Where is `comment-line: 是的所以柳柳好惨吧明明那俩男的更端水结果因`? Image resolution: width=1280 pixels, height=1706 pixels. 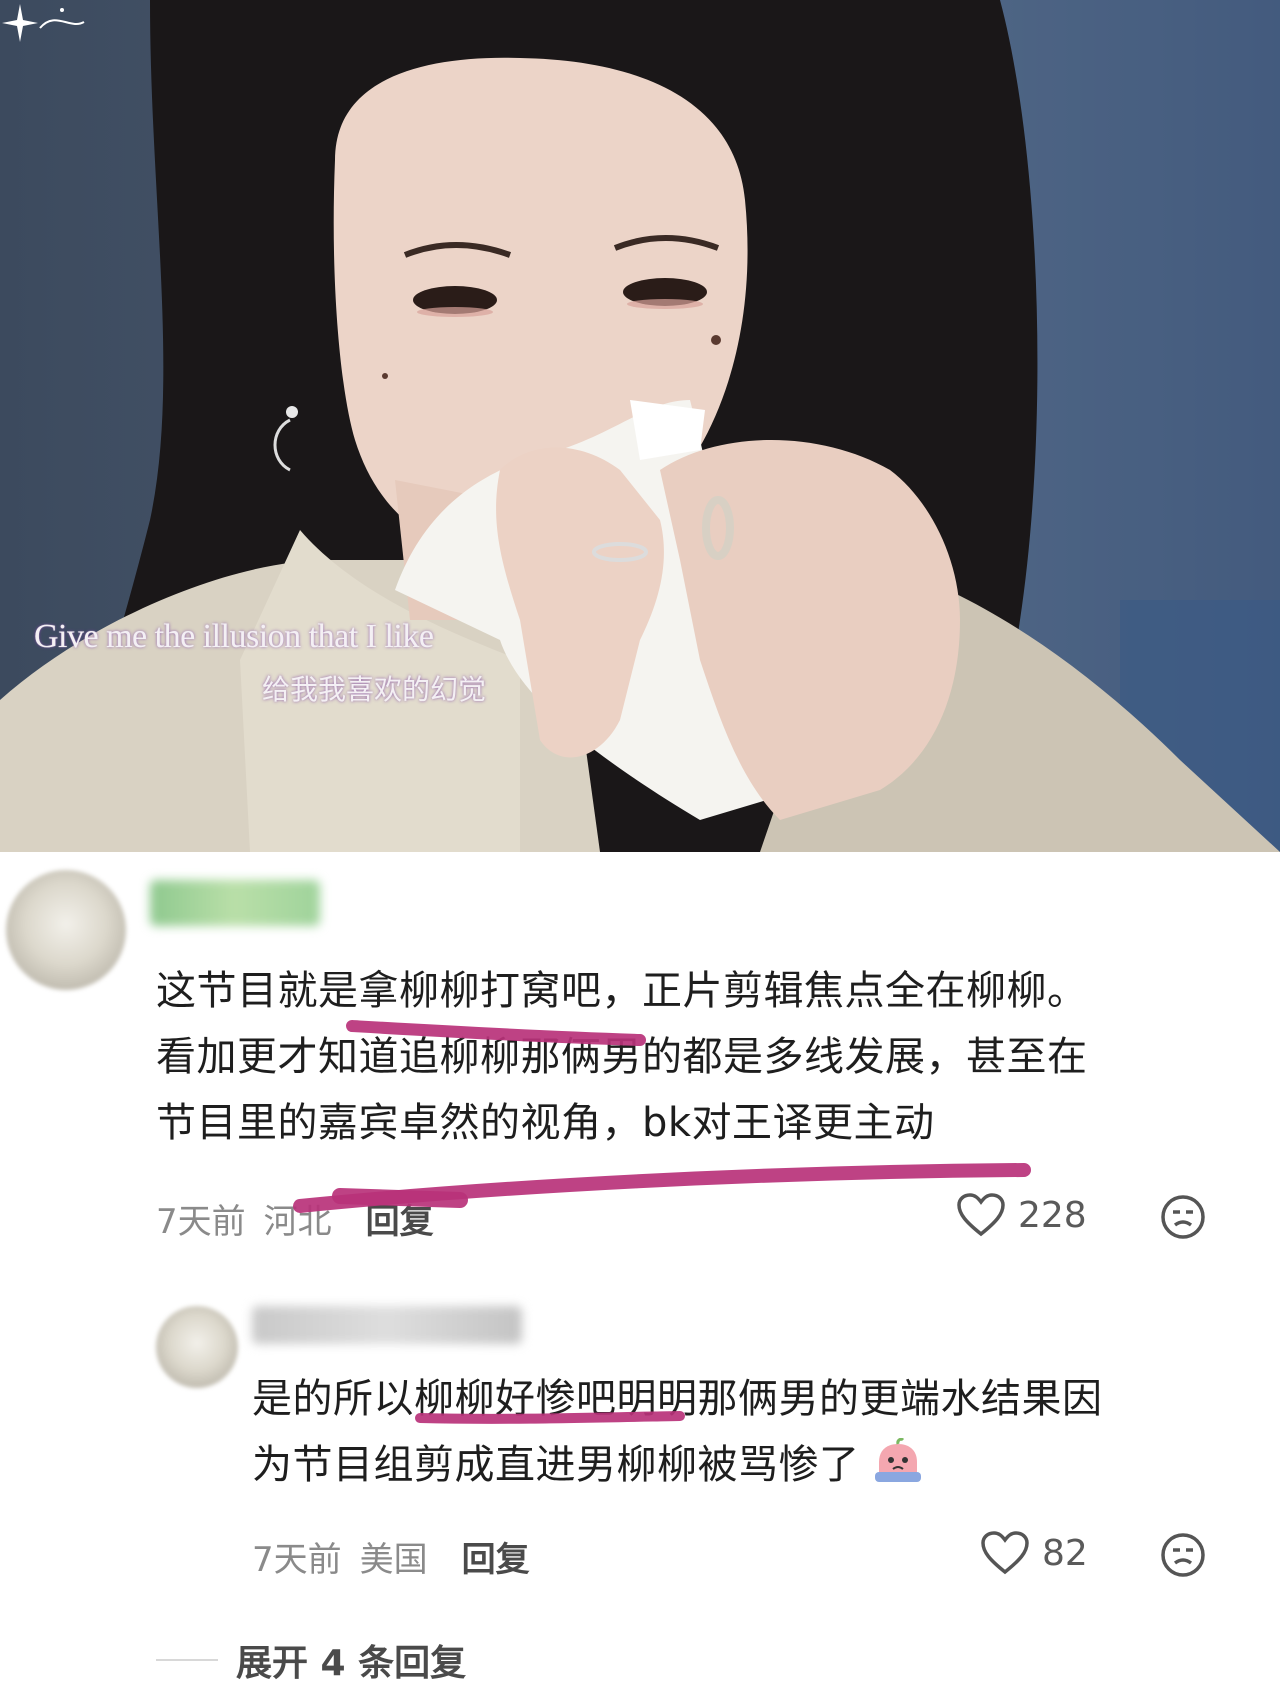 comment-line: 是的所以柳柳好惨吧明明那俩男的更端水结果因 is located at coordinates (677, 1399).